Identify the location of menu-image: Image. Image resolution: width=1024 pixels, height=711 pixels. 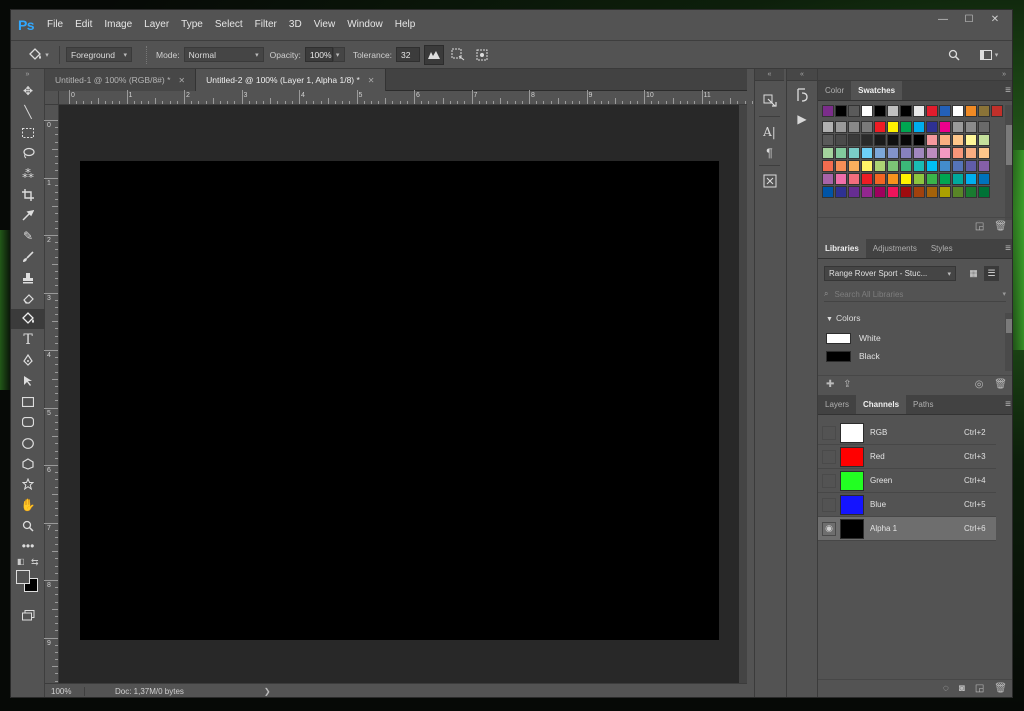
(118, 25).